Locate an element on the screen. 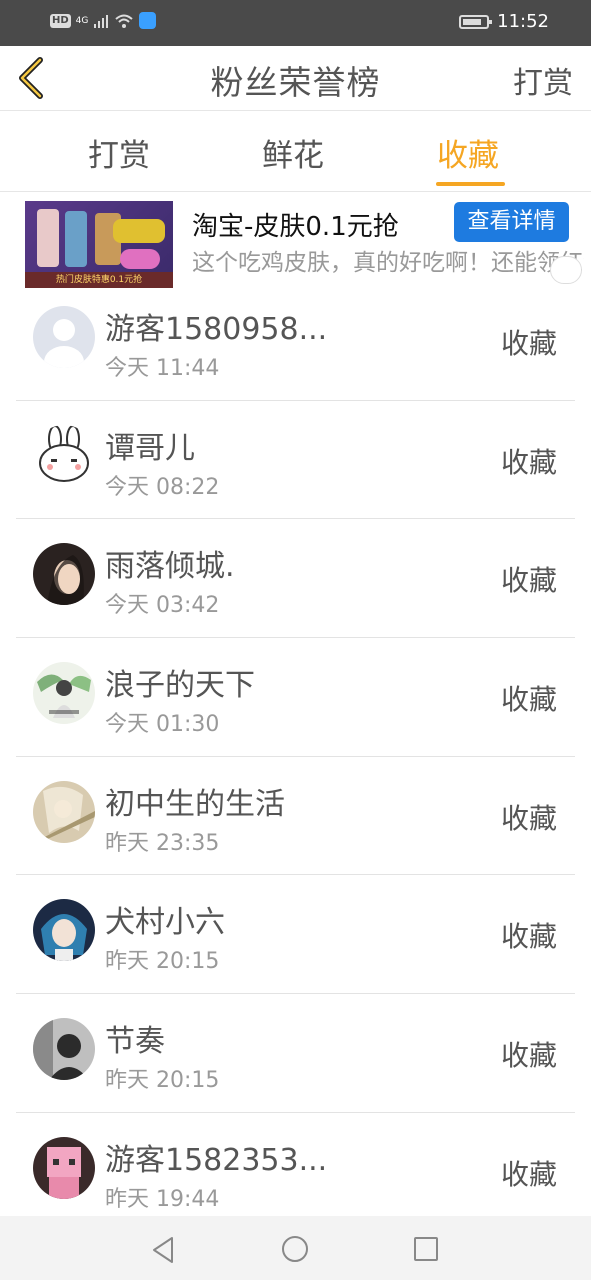 The width and height of the screenshot is (591, 1280). list-item: 游客1580958... 今天 11:44 收藏 is located at coordinates (295, 341).